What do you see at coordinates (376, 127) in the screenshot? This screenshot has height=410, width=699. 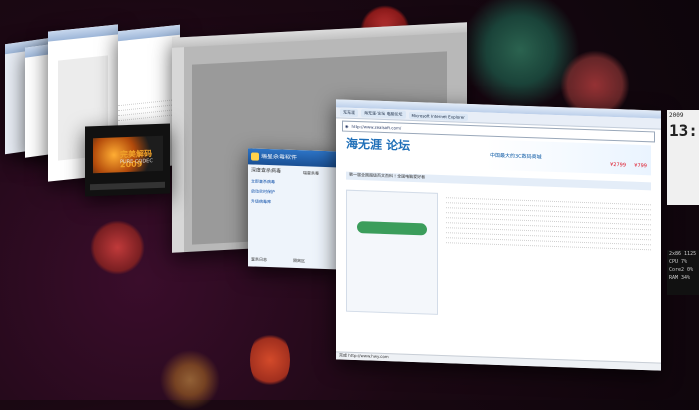 I see `address-text: http://www.zealsoft.com/` at bounding box center [376, 127].